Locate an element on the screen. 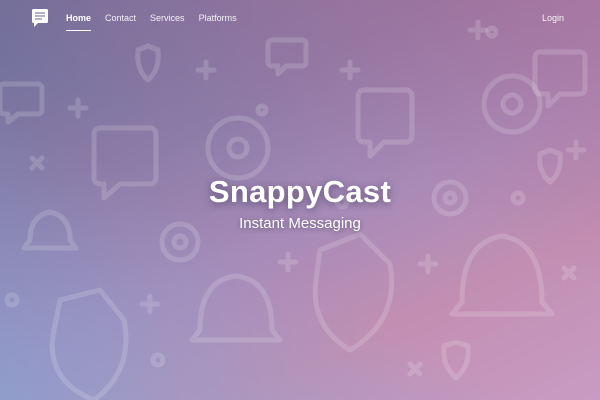  nav-contact-link: Contact is located at coordinates (120, 15).